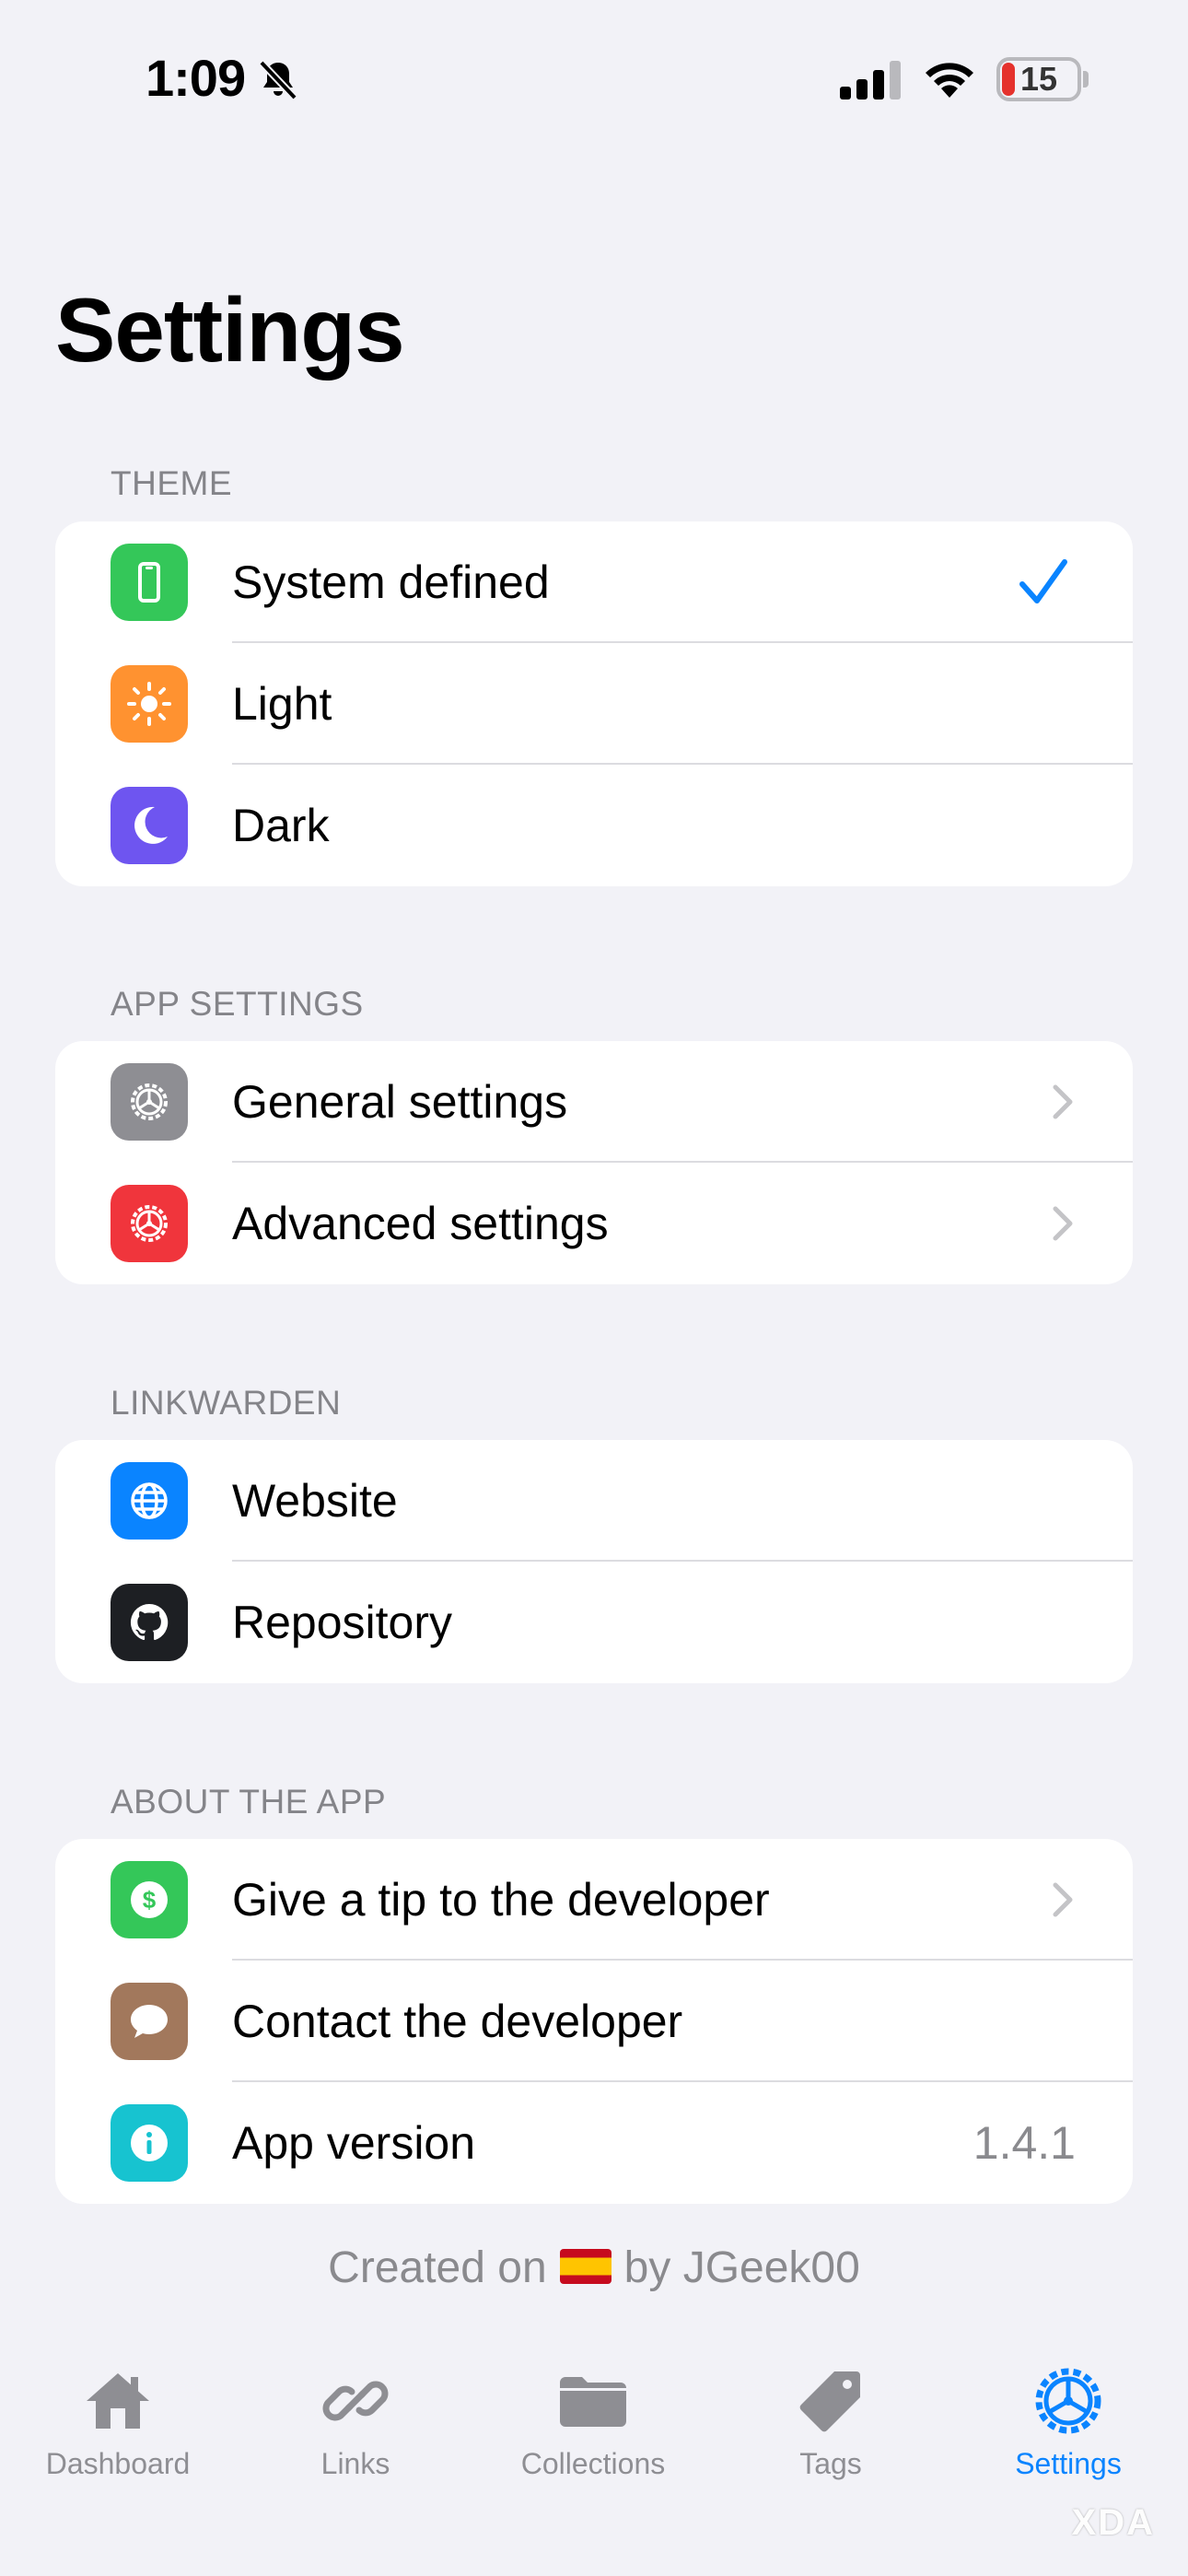  What do you see at coordinates (249, 1802) in the screenshot?
I see `section-header-about: ABOUT THE APP` at bounding box center [249, 1802].